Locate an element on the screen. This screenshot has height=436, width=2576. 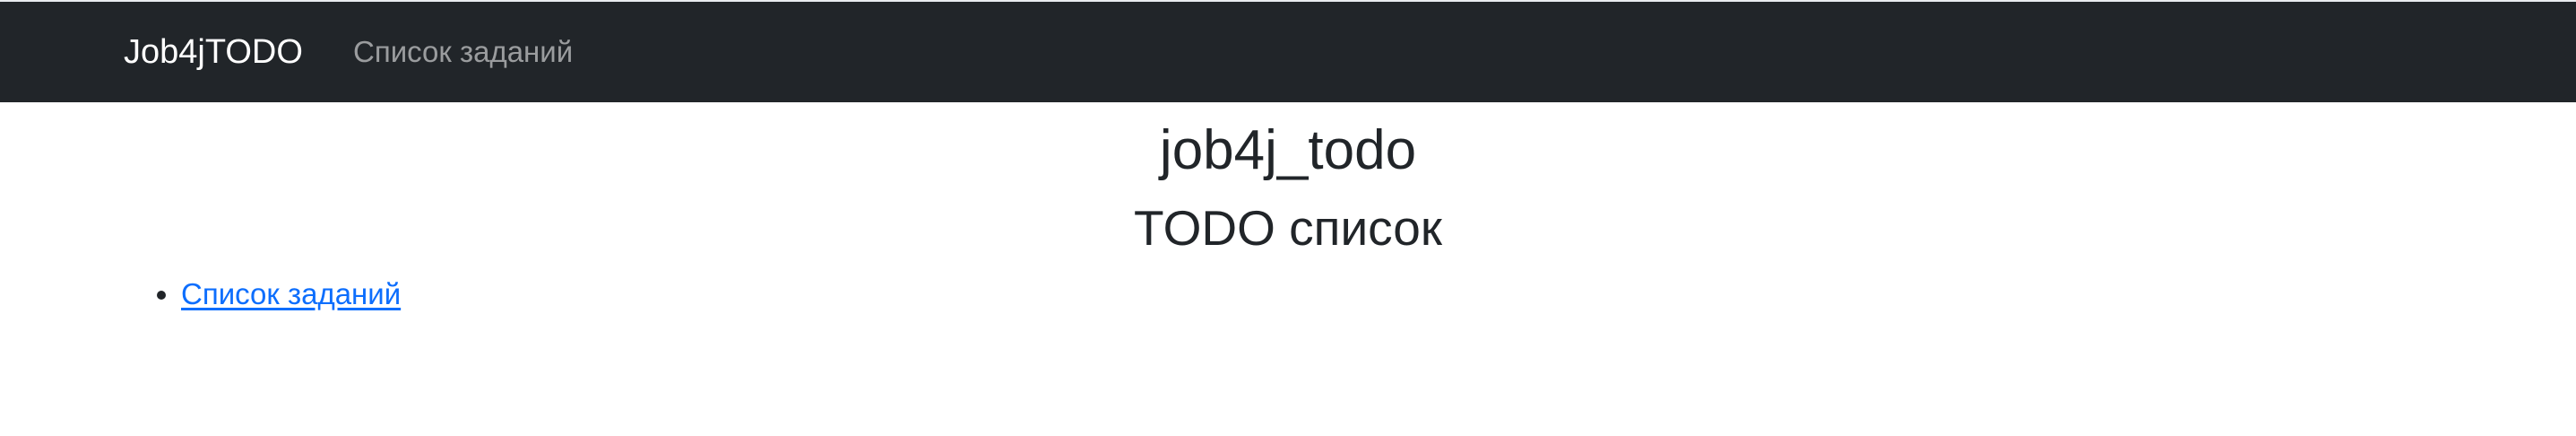
page-title: job4j_todo is located at coordinates (1288, 150).